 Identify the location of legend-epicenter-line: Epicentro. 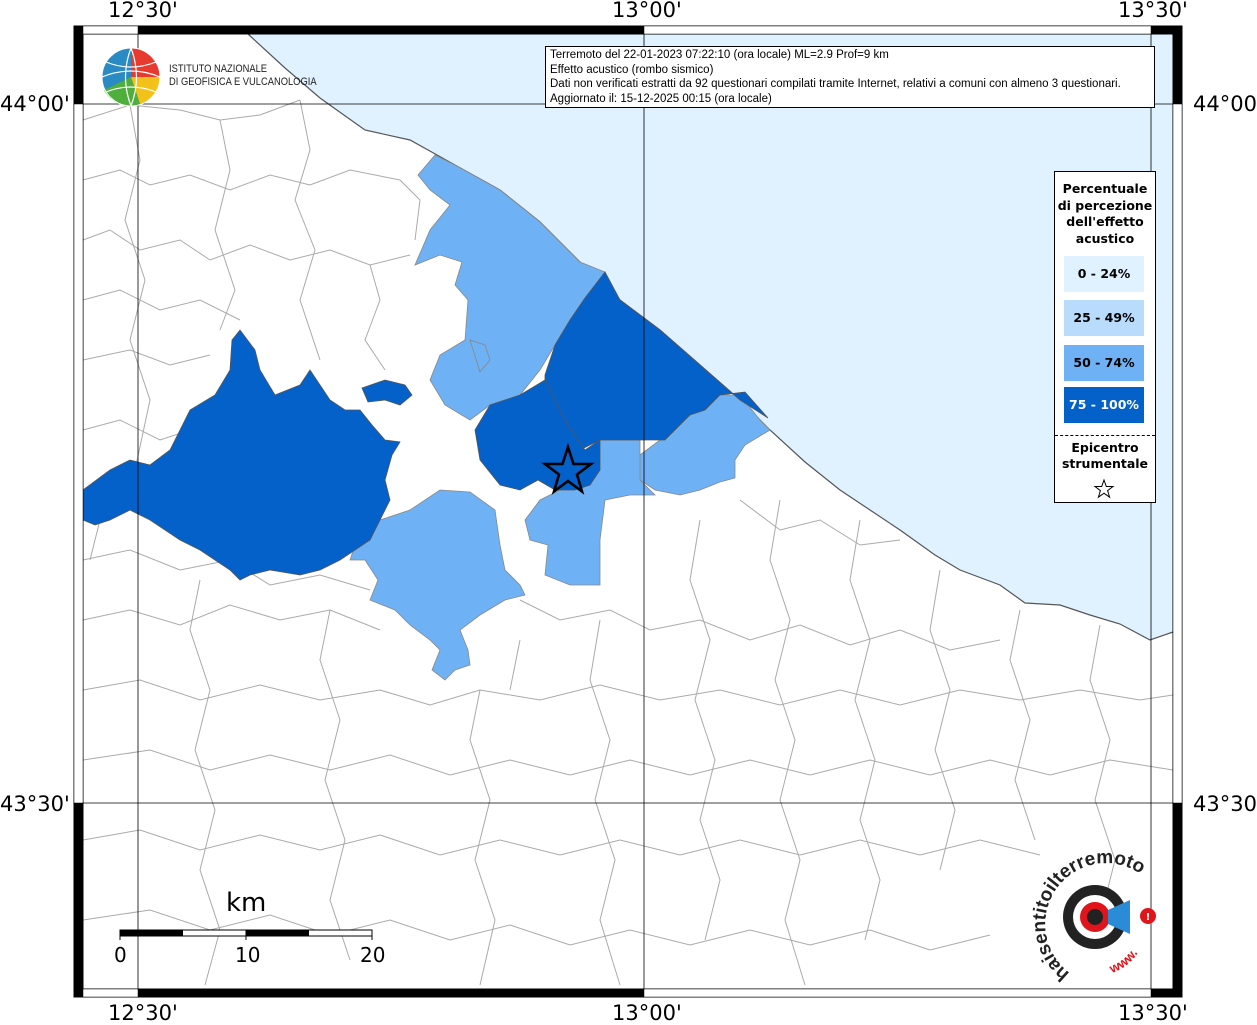
(1105, 447).